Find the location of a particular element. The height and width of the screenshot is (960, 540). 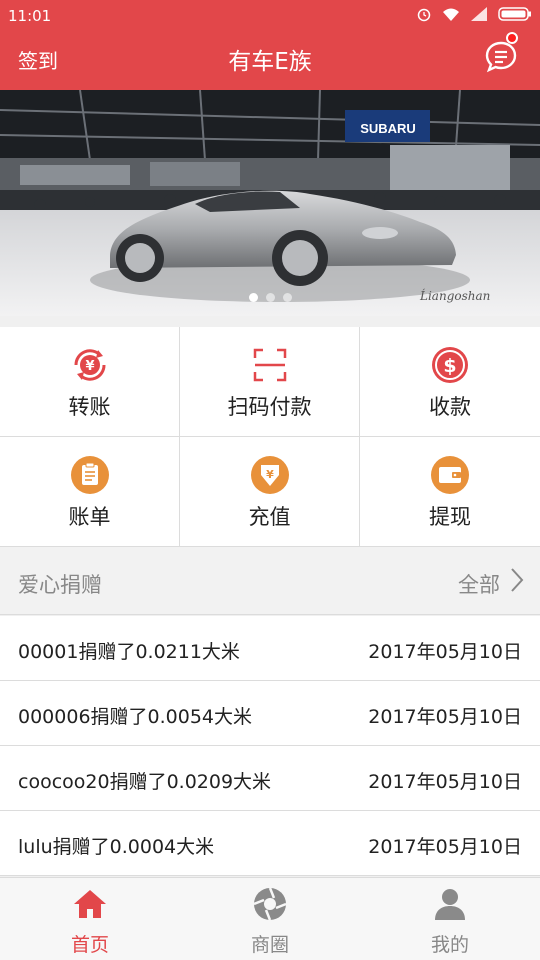

action-label: 扫码付款 is located at coordinates (269, 407).